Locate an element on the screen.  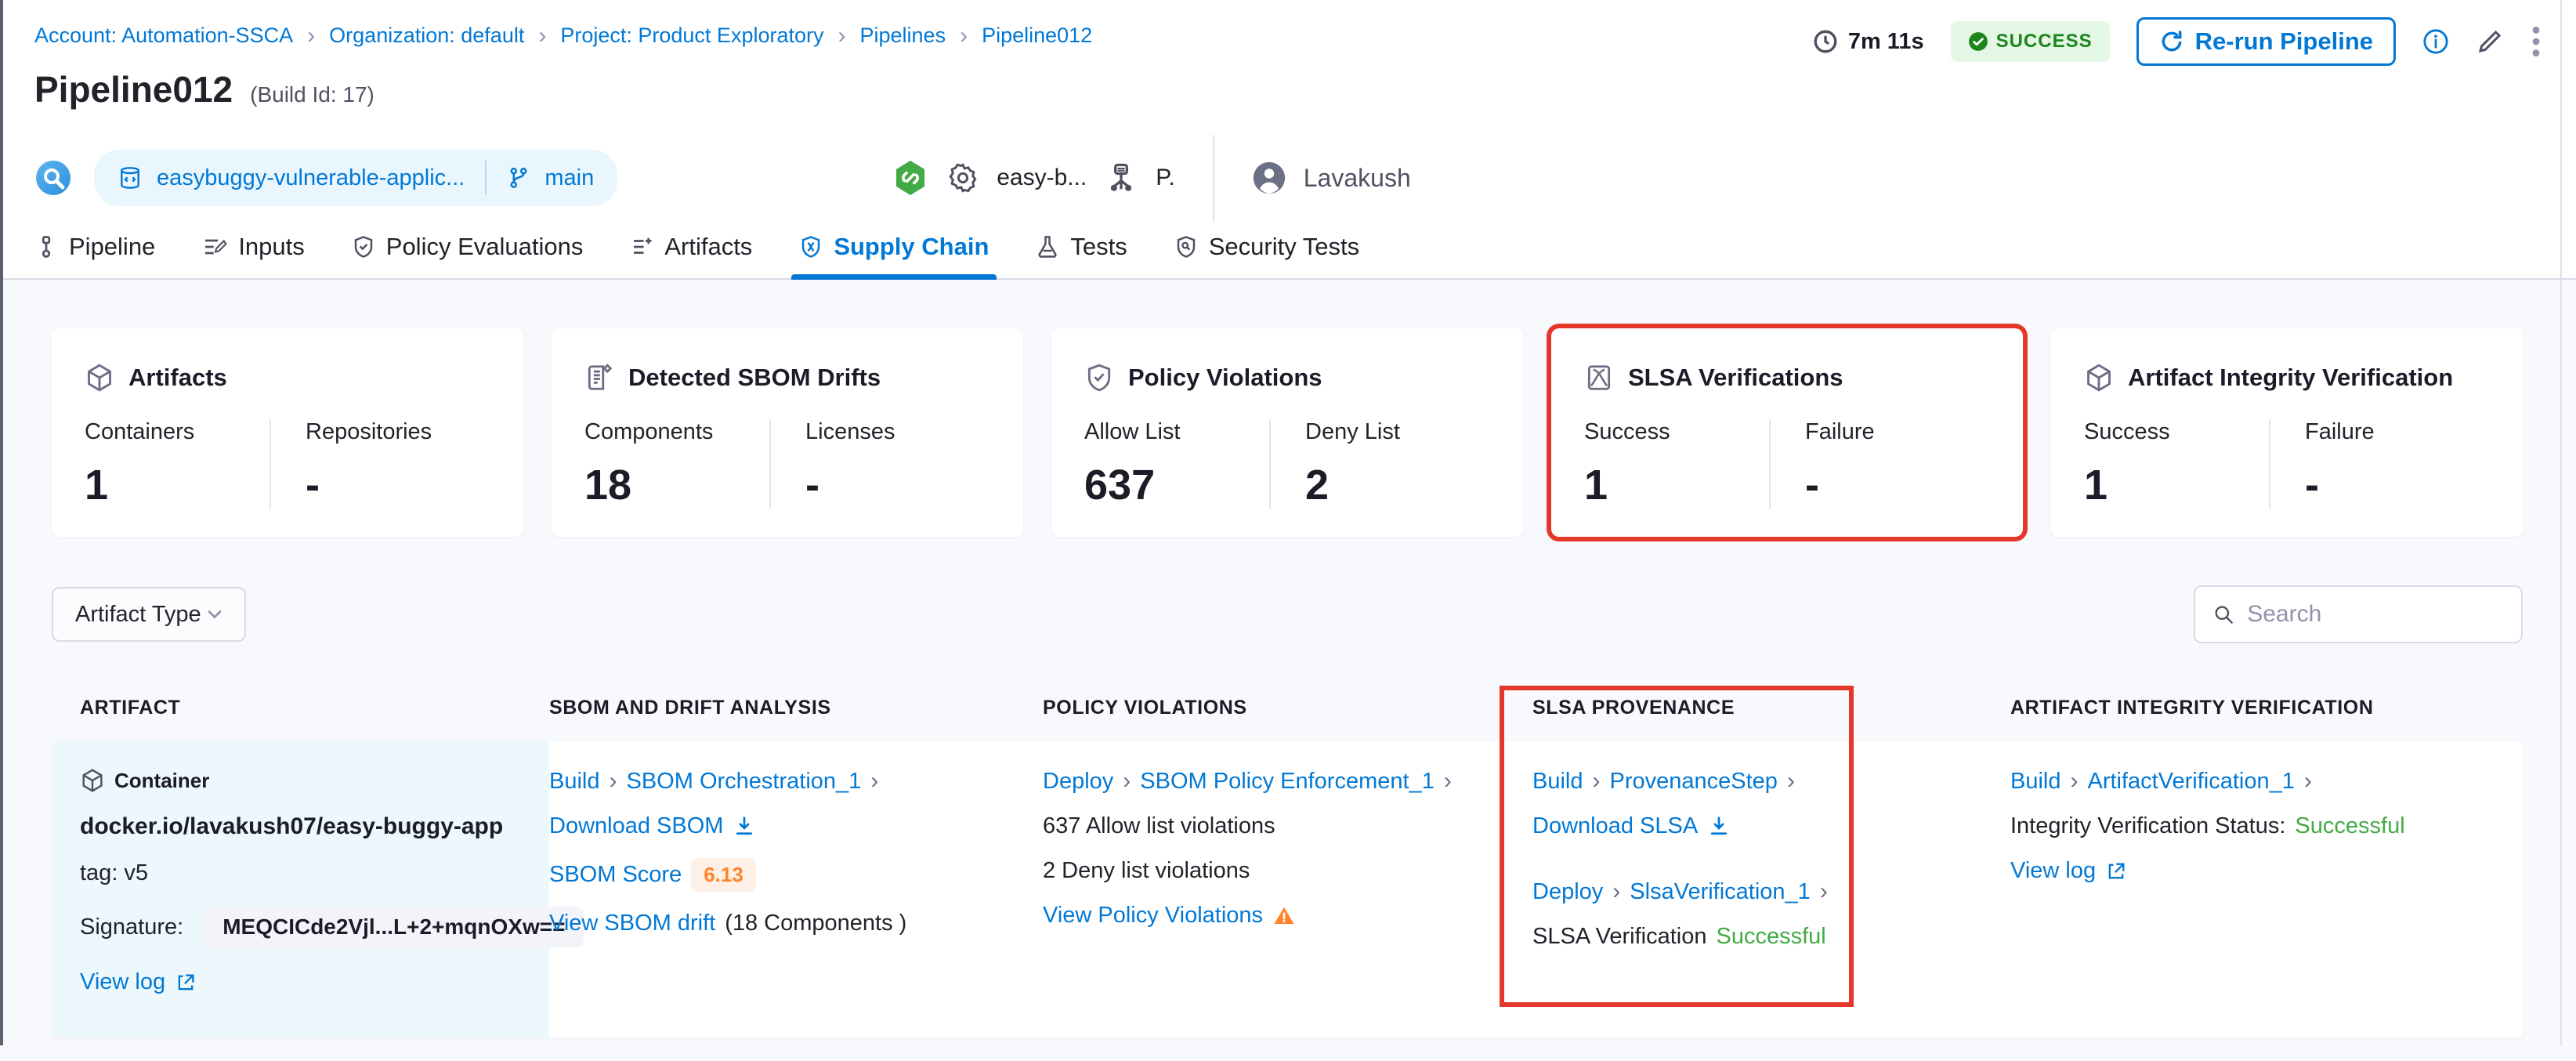
scrollbar-track is located at coordinates (2561, 522).